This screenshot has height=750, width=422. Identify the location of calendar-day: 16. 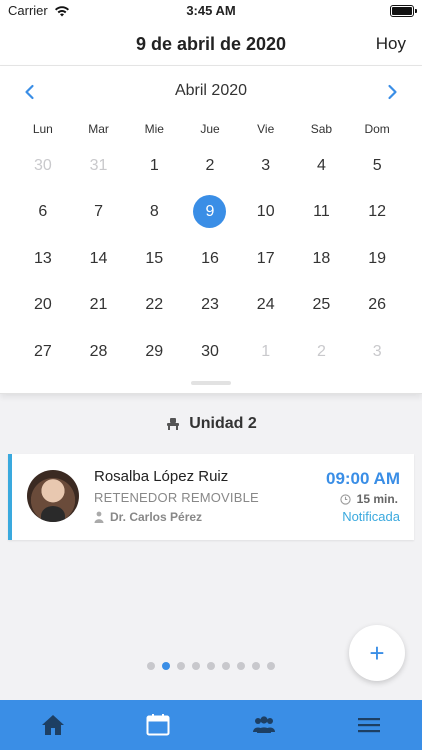
(210, 258).